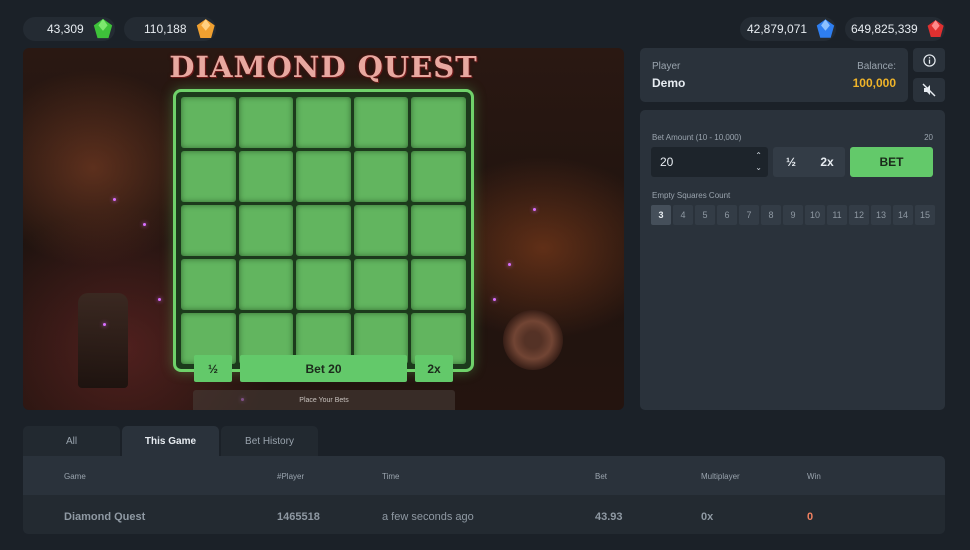 This screenshot has width=970, height=550. Describe the element at coordinates (859, 215) in the screenshot. I see `square-count-option: 12` at that location.